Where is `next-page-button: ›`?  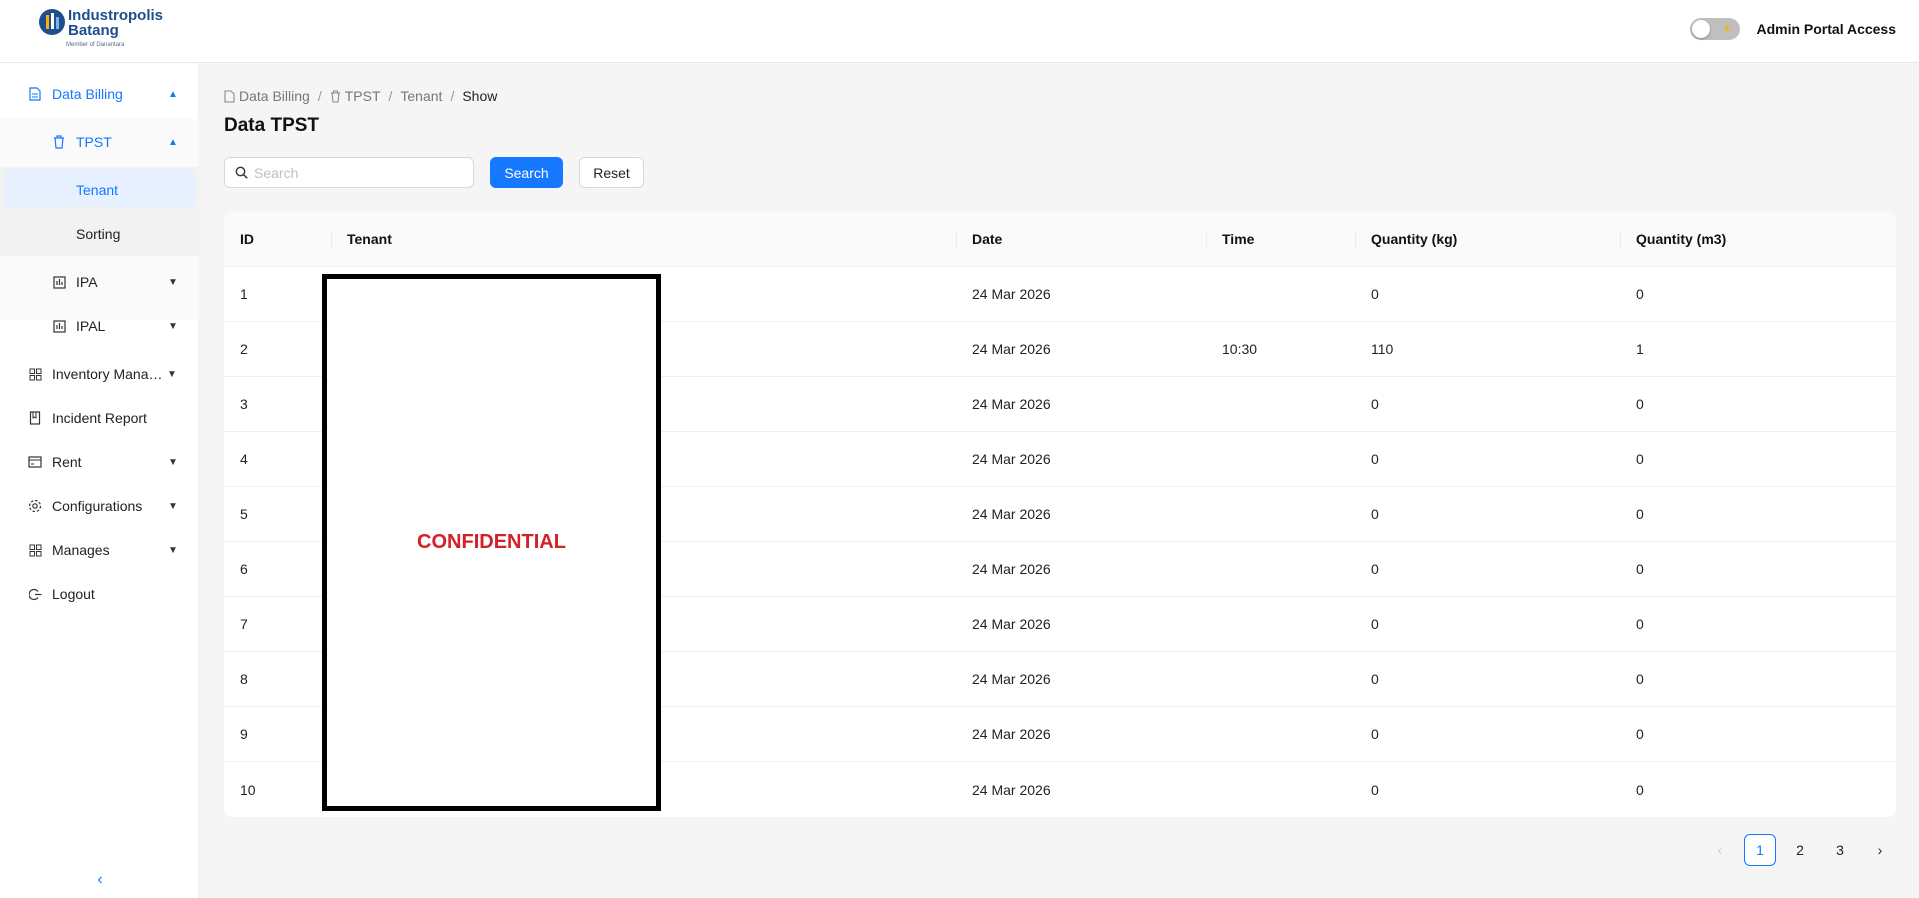
next-page-button: › is located at coordinates (1880, 850).